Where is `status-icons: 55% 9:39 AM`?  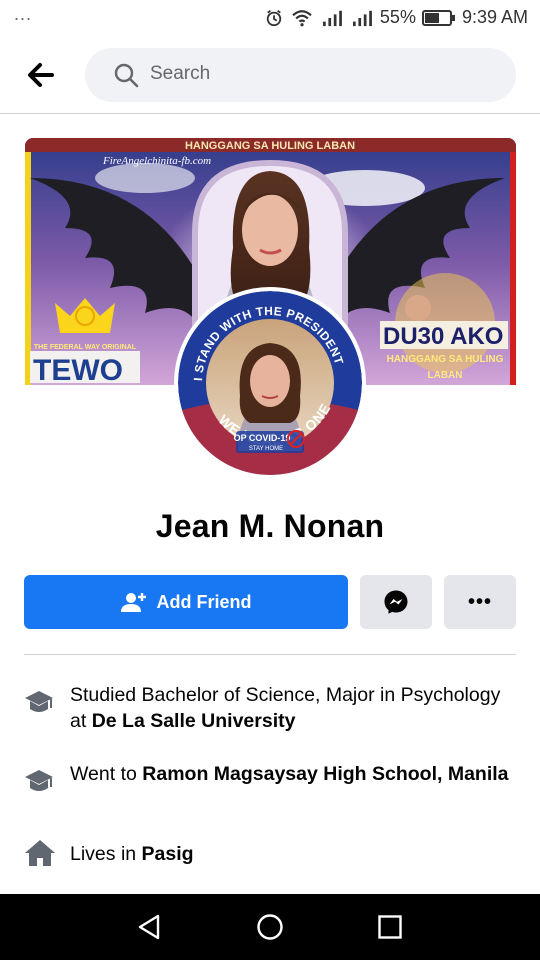
status-icons: 55% 9:39 AM is located at coordinates (396, 17).